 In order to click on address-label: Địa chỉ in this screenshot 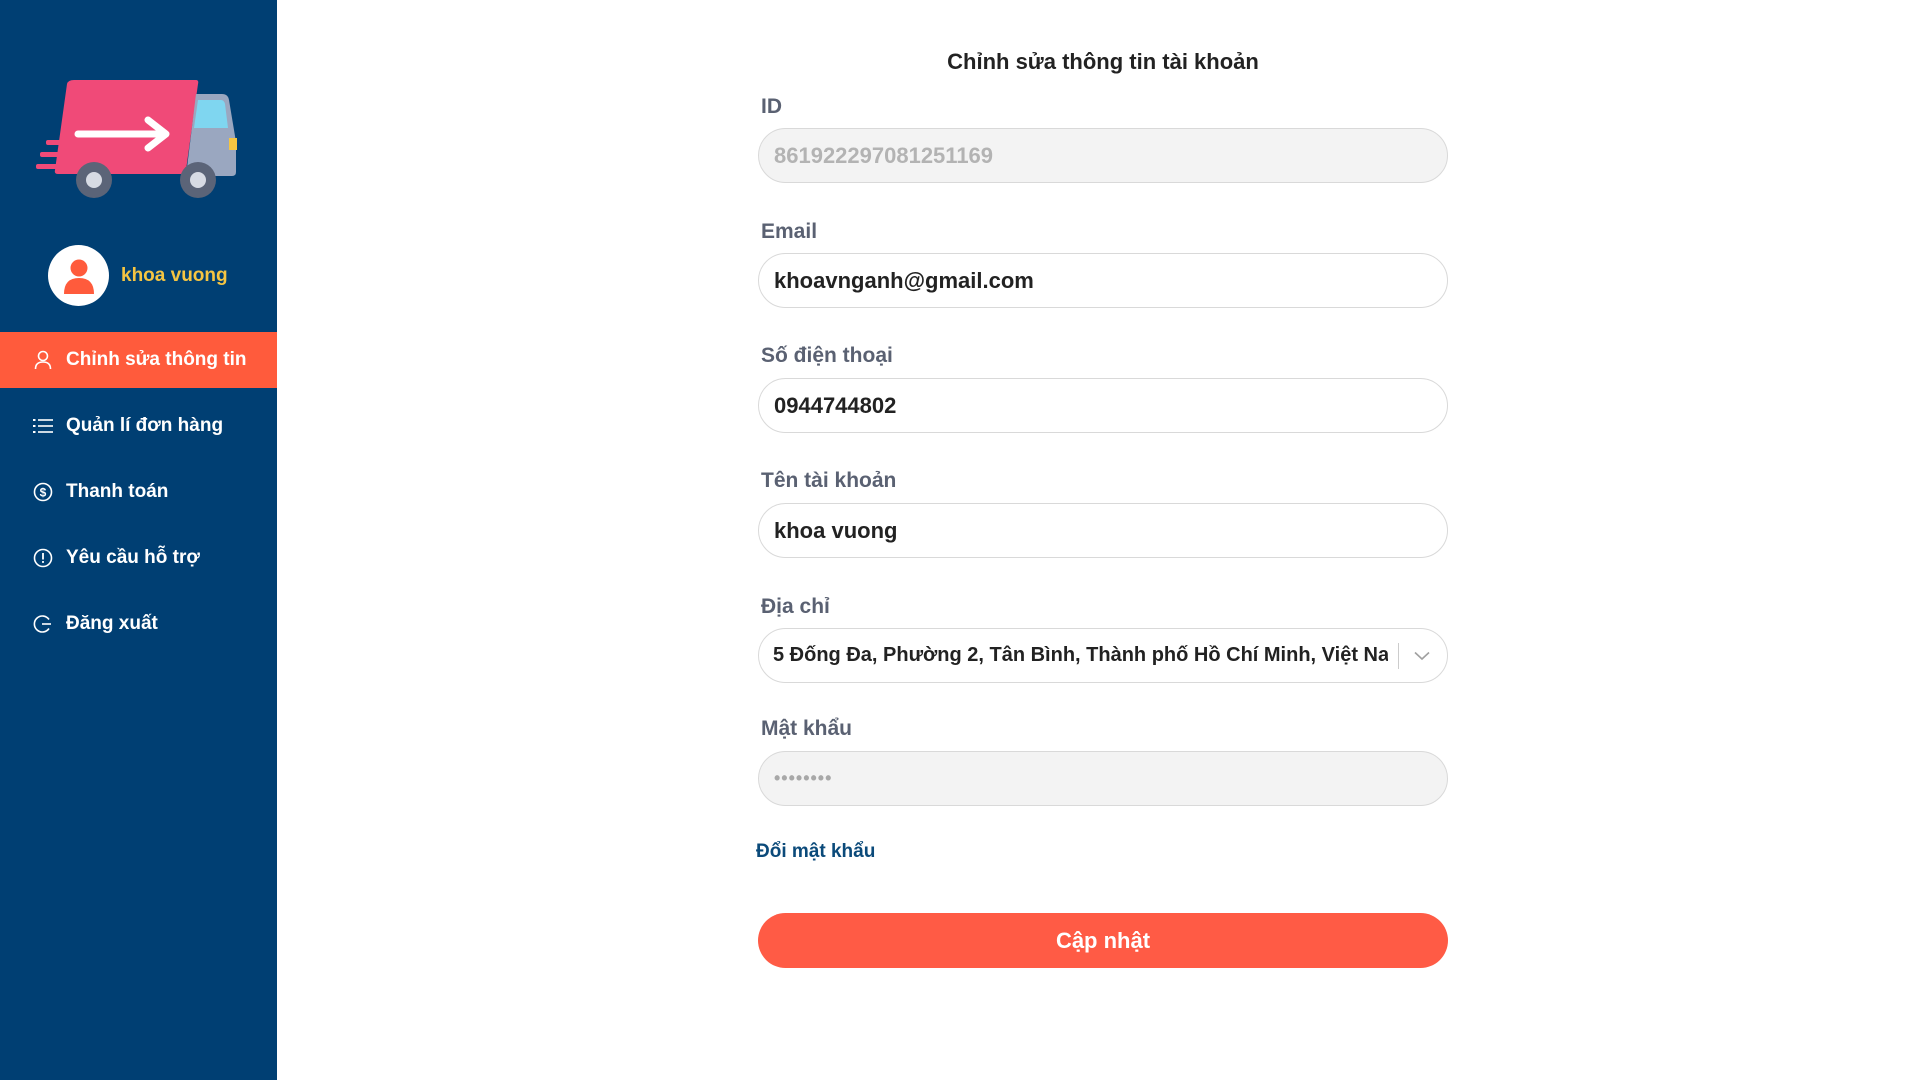, I will do `click(795, 606)`.